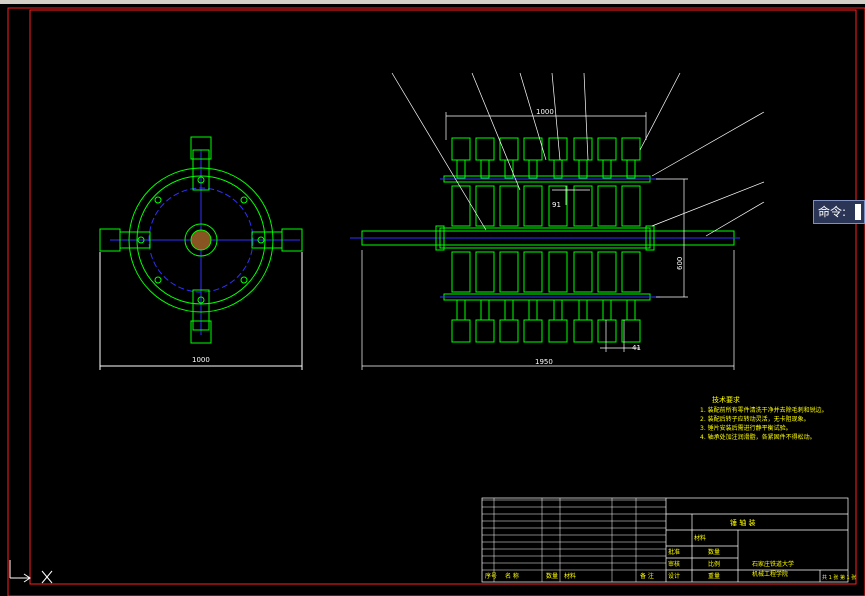 This screenshot has height=596, width=865. What do you see at coordinates (201, 253) in the screenshot?
I see `side-view` at bounding box center [201, 253].